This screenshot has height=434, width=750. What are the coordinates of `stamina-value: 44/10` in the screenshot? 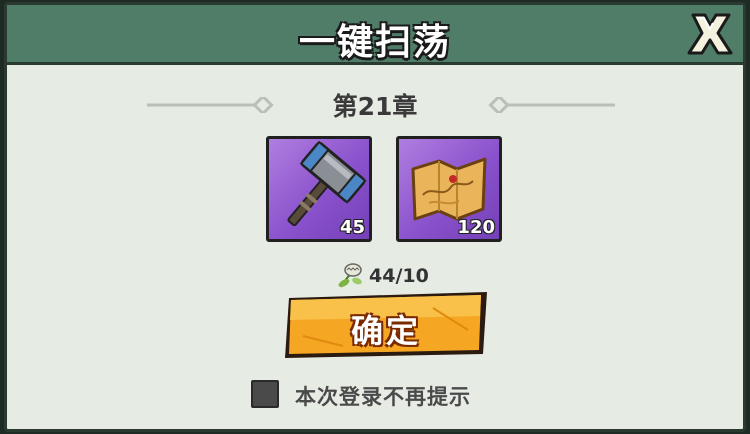 It's located at (399, 276).